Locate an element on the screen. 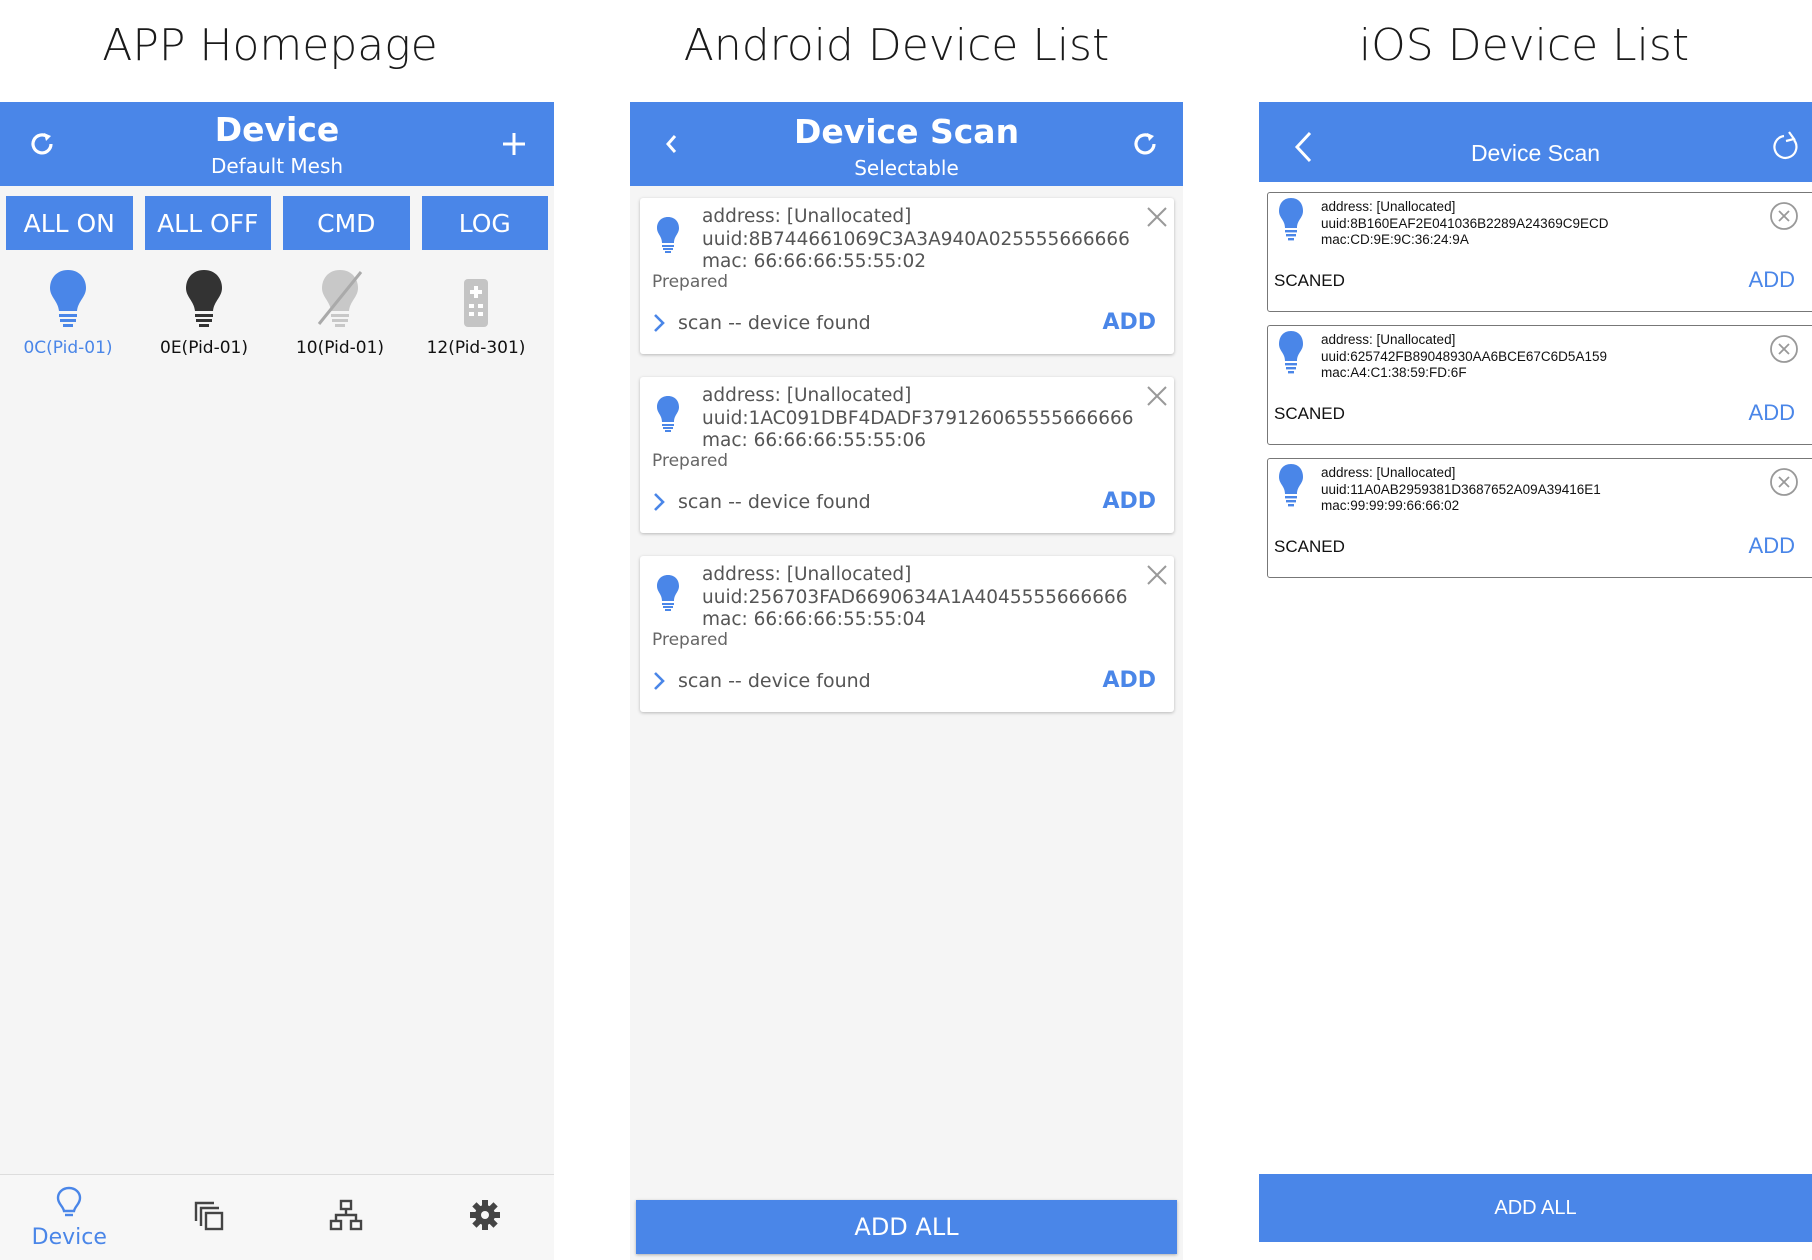  device-uuid: uuid:1AC091DBF4DADF379126065555666666 is located at coordinates (918, 418).